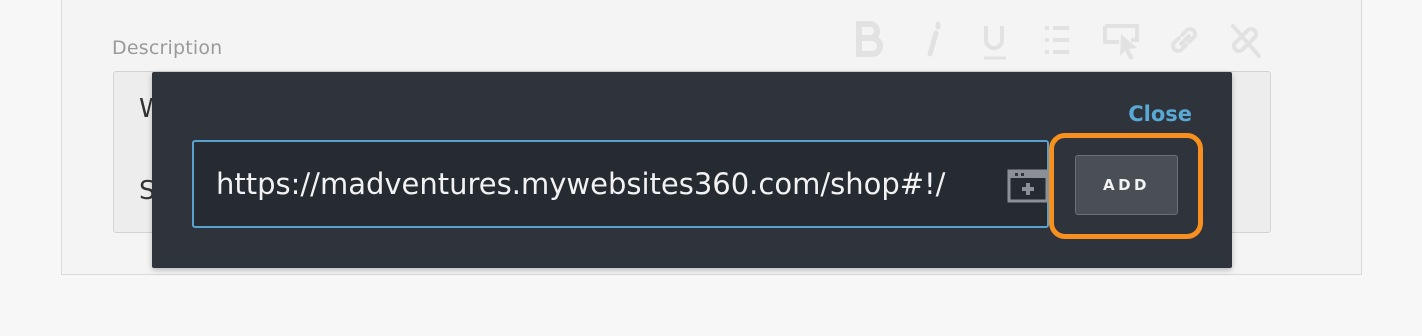 The width and height of the screenshot is (1422, 336). What do you see at coordinates (1028, 186) in the screenshot?
I see `browse-page-icon` at bounding box center [1028, 186].